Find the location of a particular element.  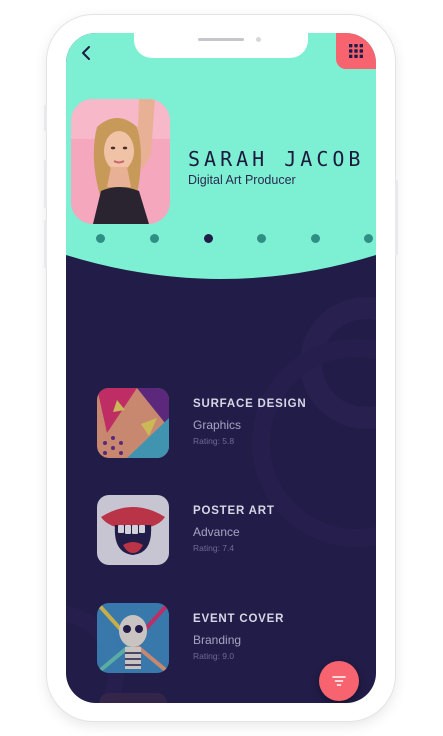

volume-up-button is located at coordinates (45, 184).